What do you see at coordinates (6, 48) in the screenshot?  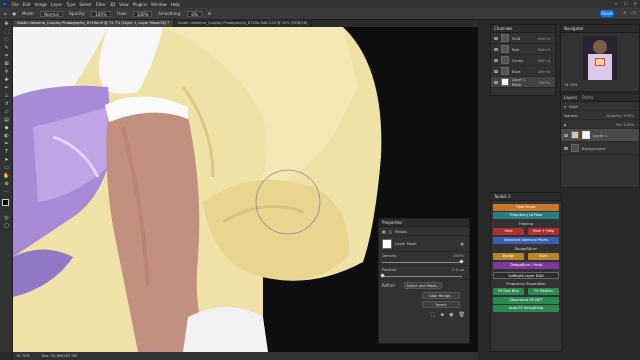 I see `quick-select-icon: ✎` at bounding box center [6, 48].